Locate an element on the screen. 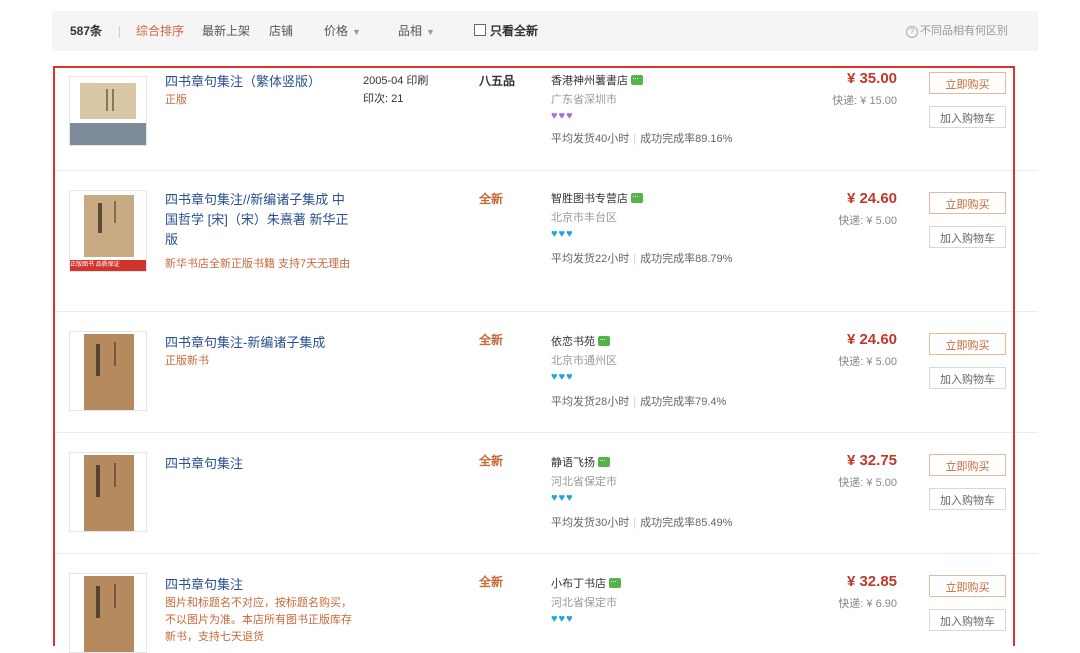  sort-price: 价格 ▼ is located at coordinates (342, 31).